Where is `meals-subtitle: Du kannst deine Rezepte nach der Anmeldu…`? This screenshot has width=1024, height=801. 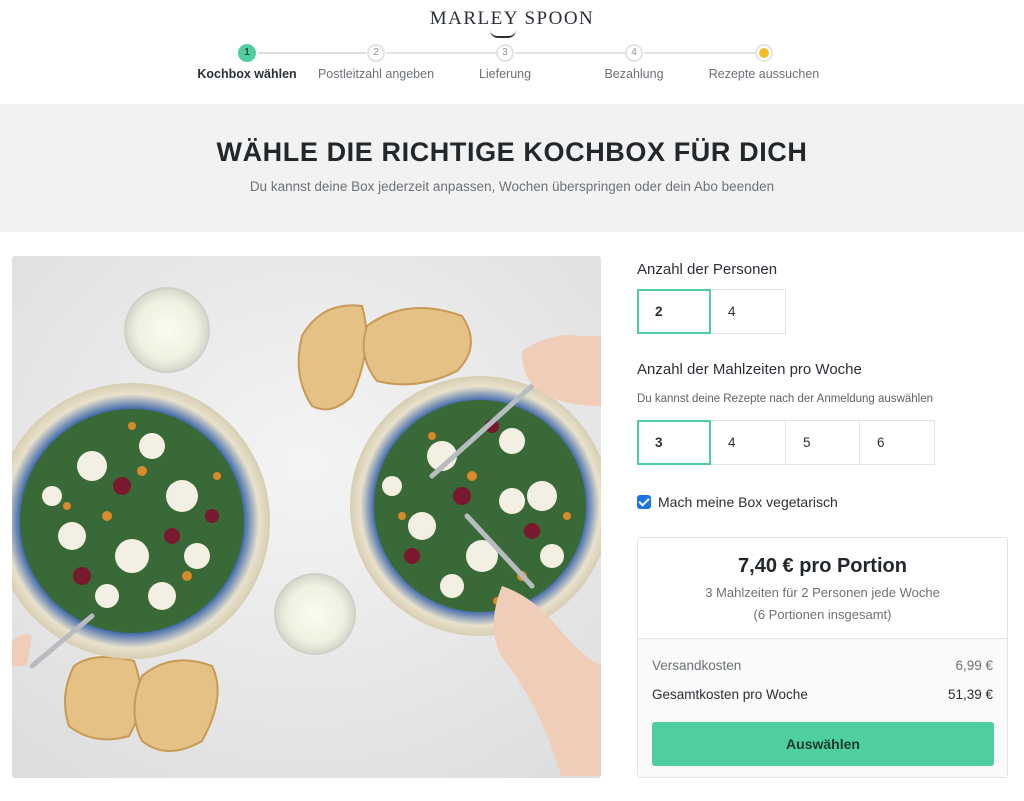
meals-subtitle: Du kannst deine Rezepte nach der Anmeldu… is located at coordinates (785, 399).